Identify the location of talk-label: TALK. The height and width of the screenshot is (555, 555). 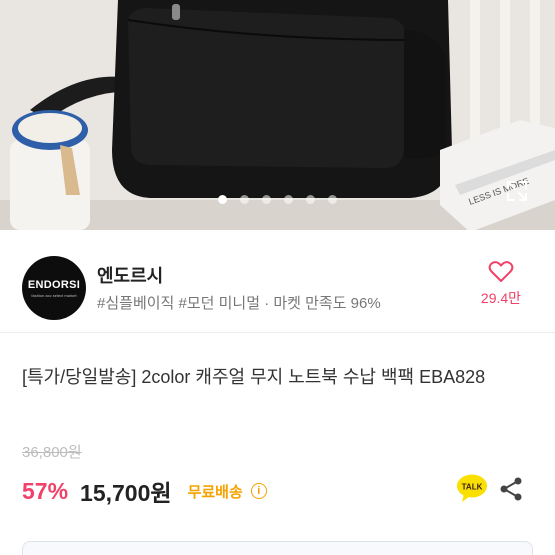
(472, 487).